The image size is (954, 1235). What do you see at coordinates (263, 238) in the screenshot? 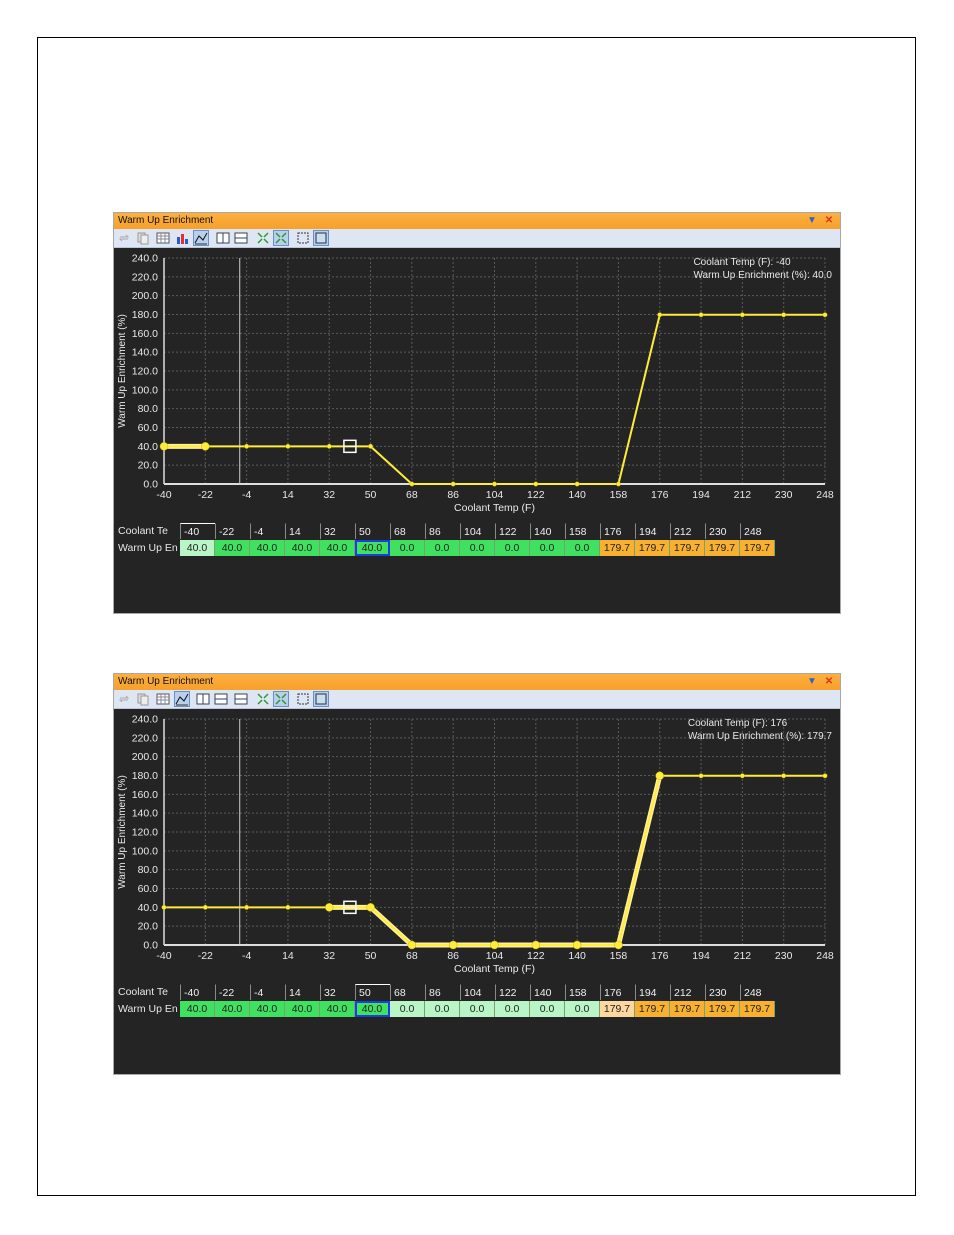
I see `shrink-icon` at bounding box center [263, 238].